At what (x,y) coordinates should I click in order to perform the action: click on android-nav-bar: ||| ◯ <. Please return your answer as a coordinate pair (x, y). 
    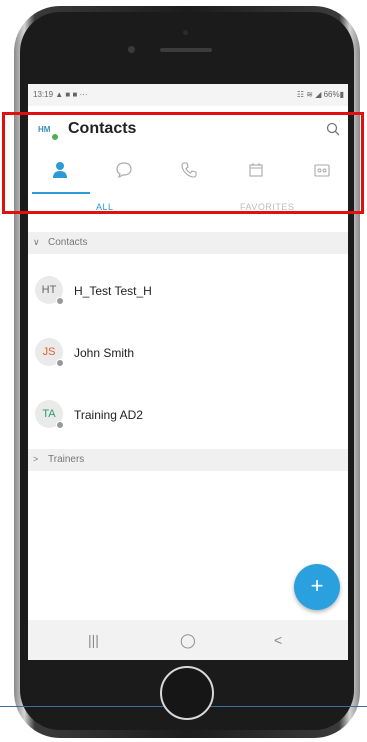
    Looking at the image, I should click on (188, 640).